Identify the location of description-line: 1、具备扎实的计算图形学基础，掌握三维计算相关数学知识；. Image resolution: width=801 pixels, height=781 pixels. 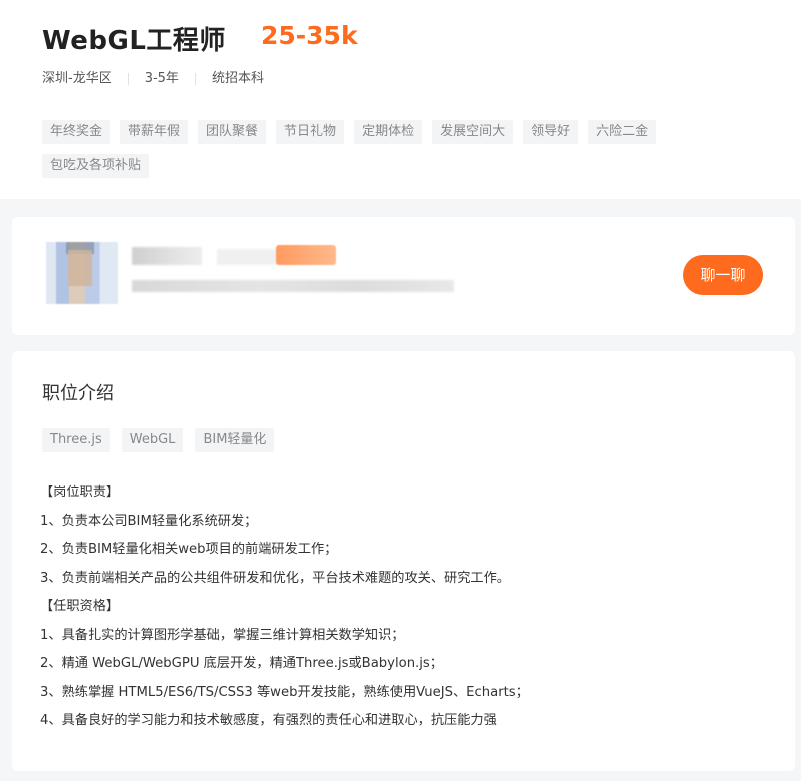
(222, 635).